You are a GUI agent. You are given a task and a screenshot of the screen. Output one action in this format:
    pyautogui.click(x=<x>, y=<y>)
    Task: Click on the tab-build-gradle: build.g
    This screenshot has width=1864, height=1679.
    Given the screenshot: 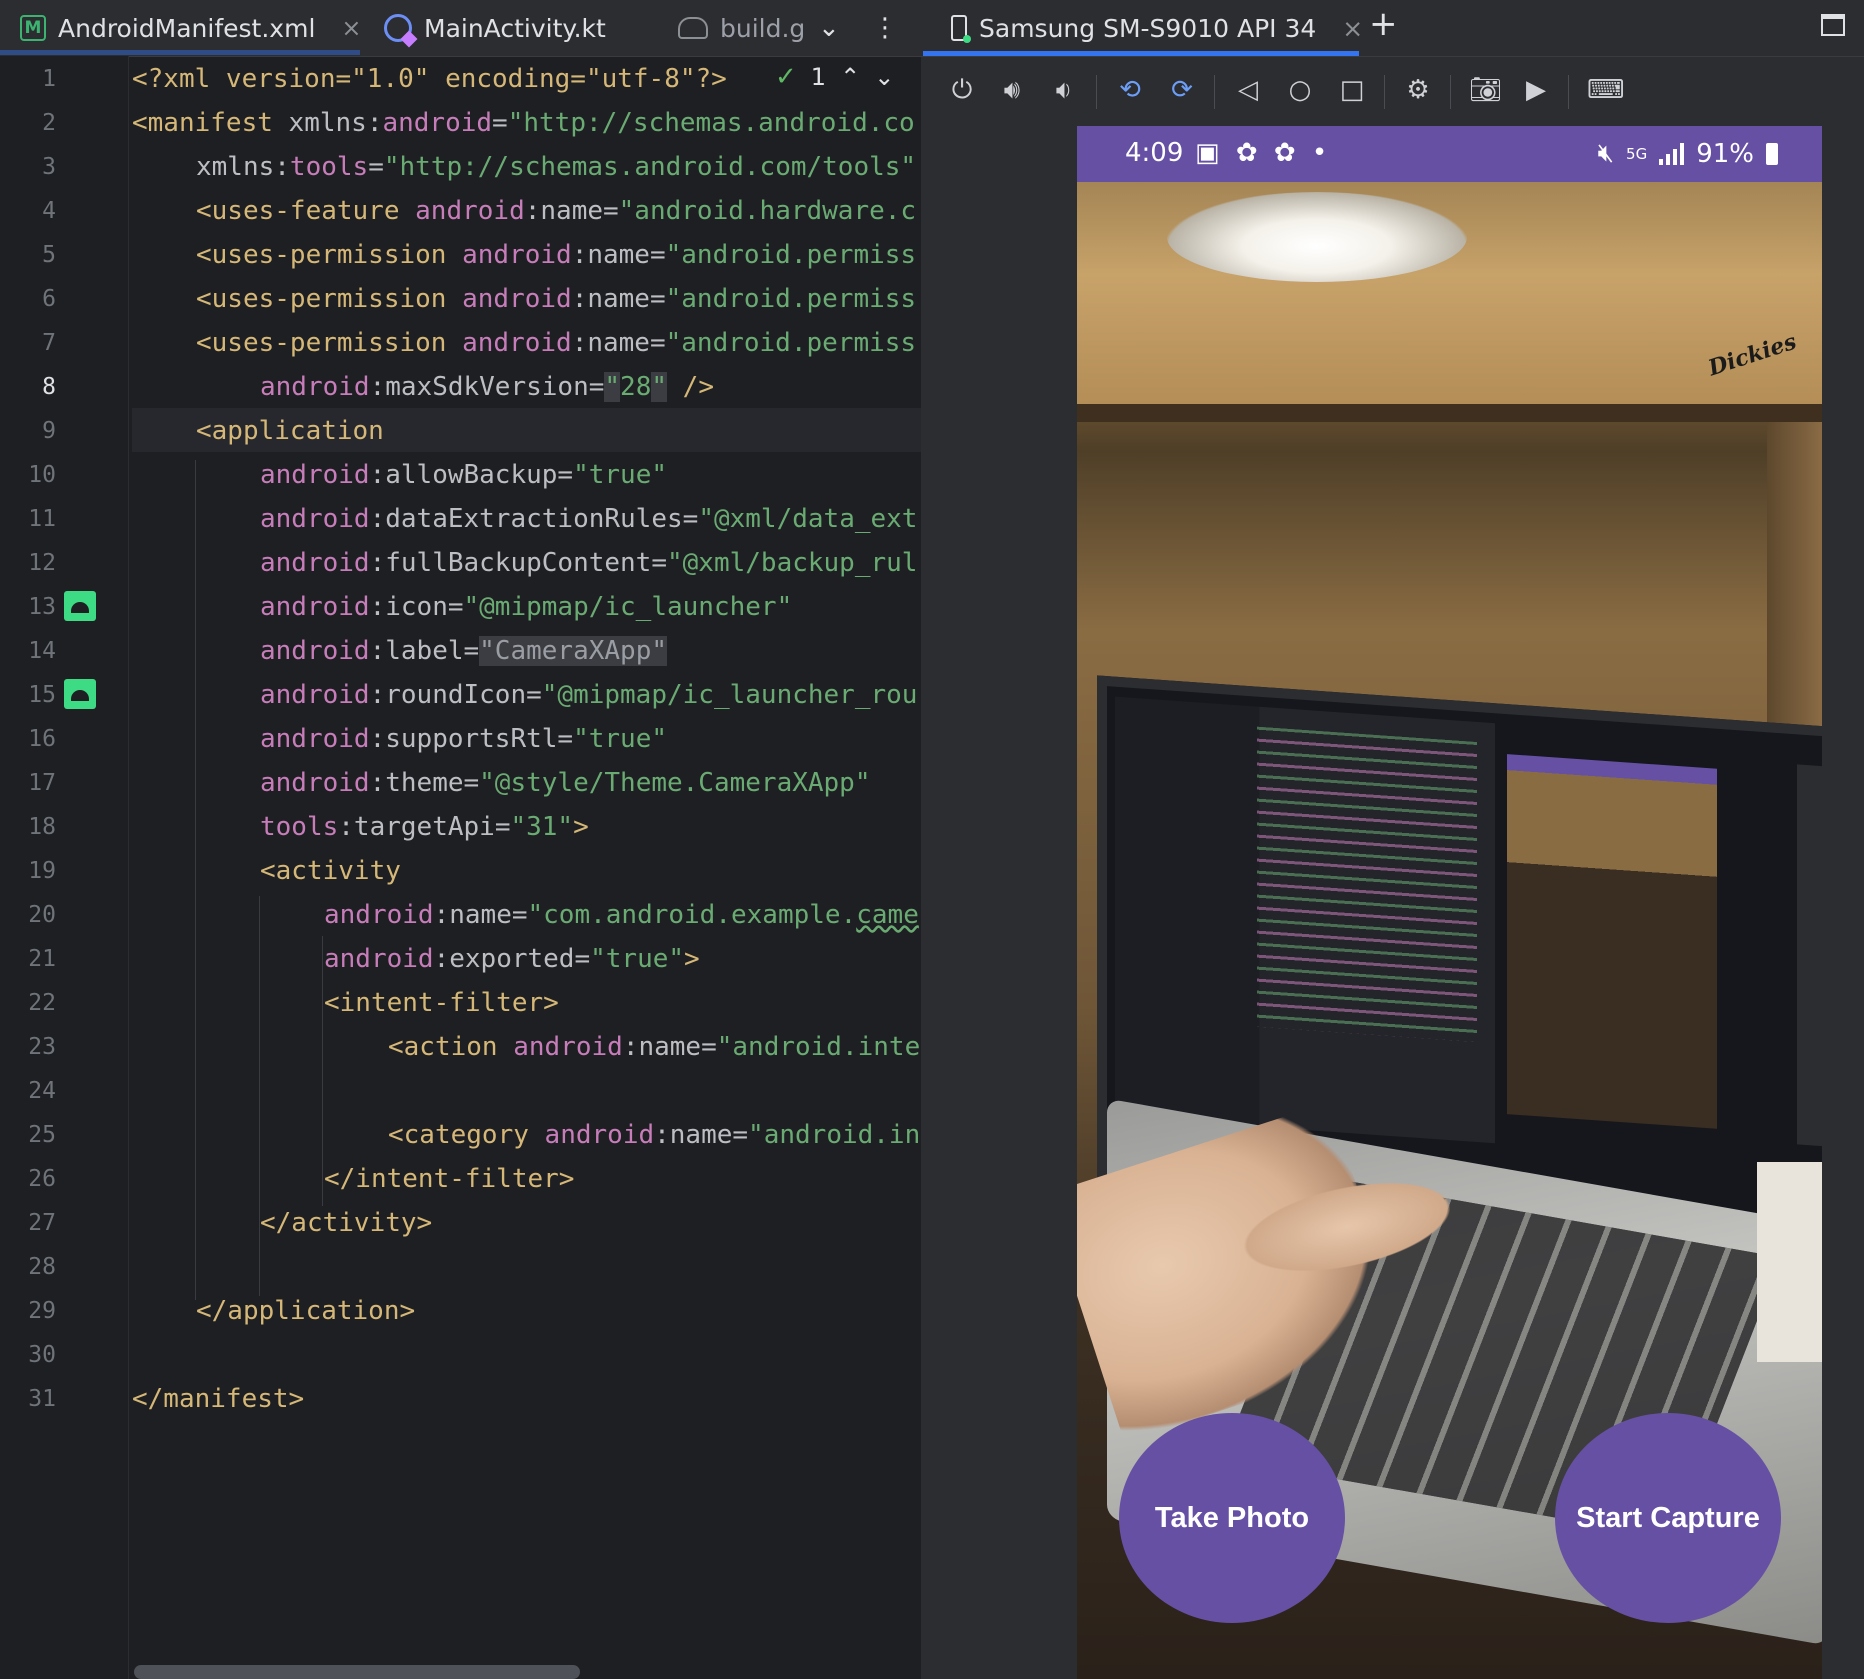 What is the action you would take?
    pyautogui.click(x=741, y=28)
    